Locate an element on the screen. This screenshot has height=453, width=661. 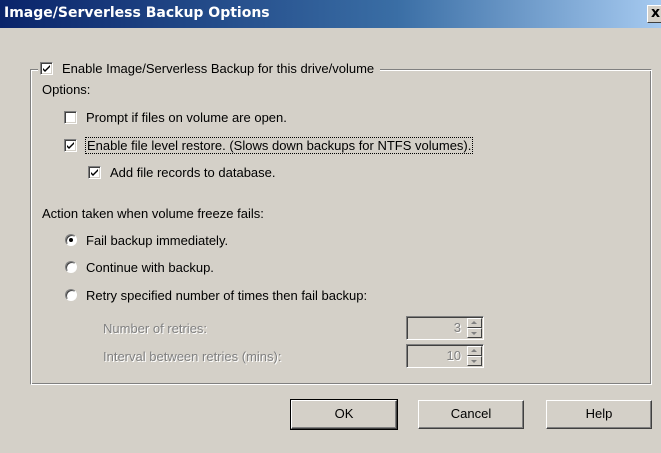
close-button: x is located at coordinates (654, 14).